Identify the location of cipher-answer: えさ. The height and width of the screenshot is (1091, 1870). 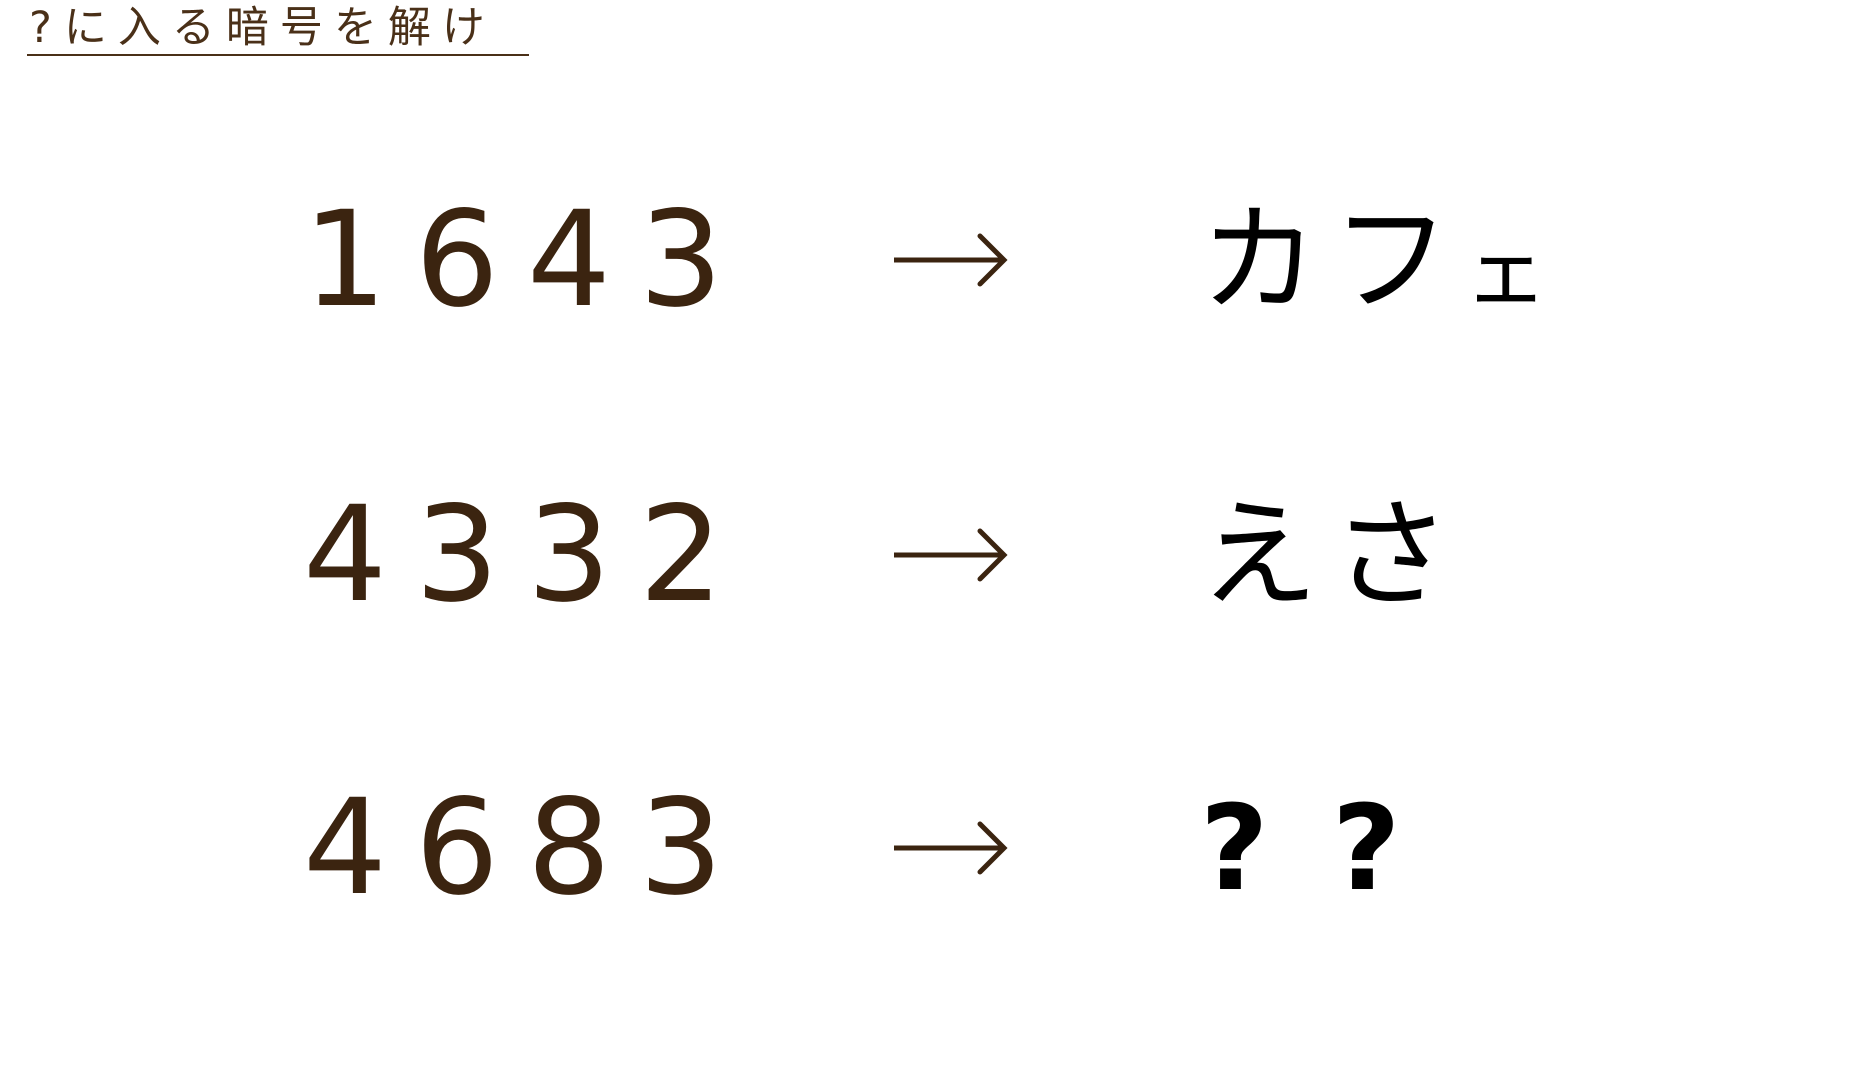
(1410, 555).